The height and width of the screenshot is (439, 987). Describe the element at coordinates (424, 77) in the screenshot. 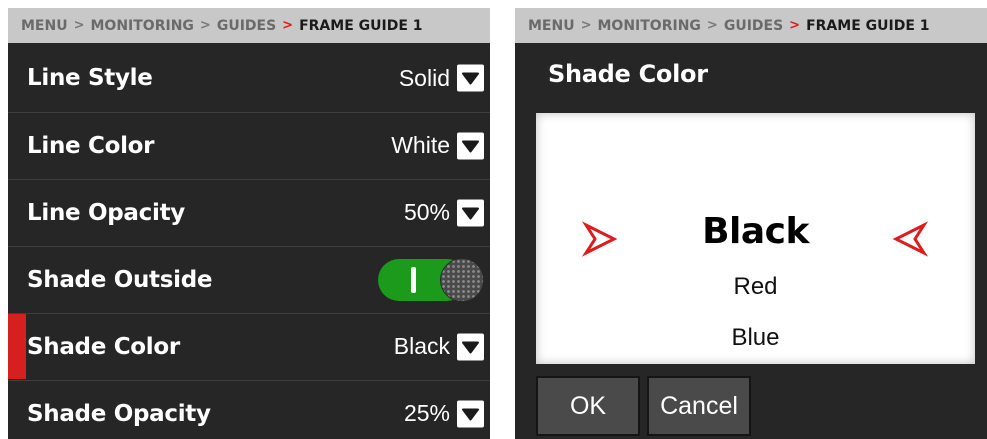

I see `row-value: Solid` at that location.